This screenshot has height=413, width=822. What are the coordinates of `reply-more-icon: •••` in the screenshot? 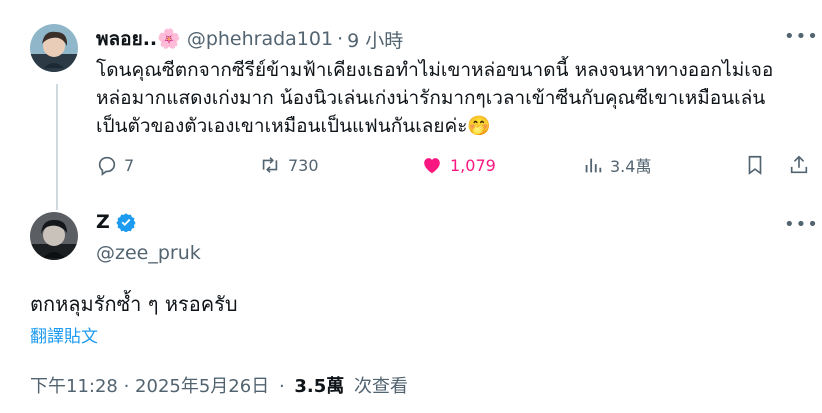 It's located at (801, 224).